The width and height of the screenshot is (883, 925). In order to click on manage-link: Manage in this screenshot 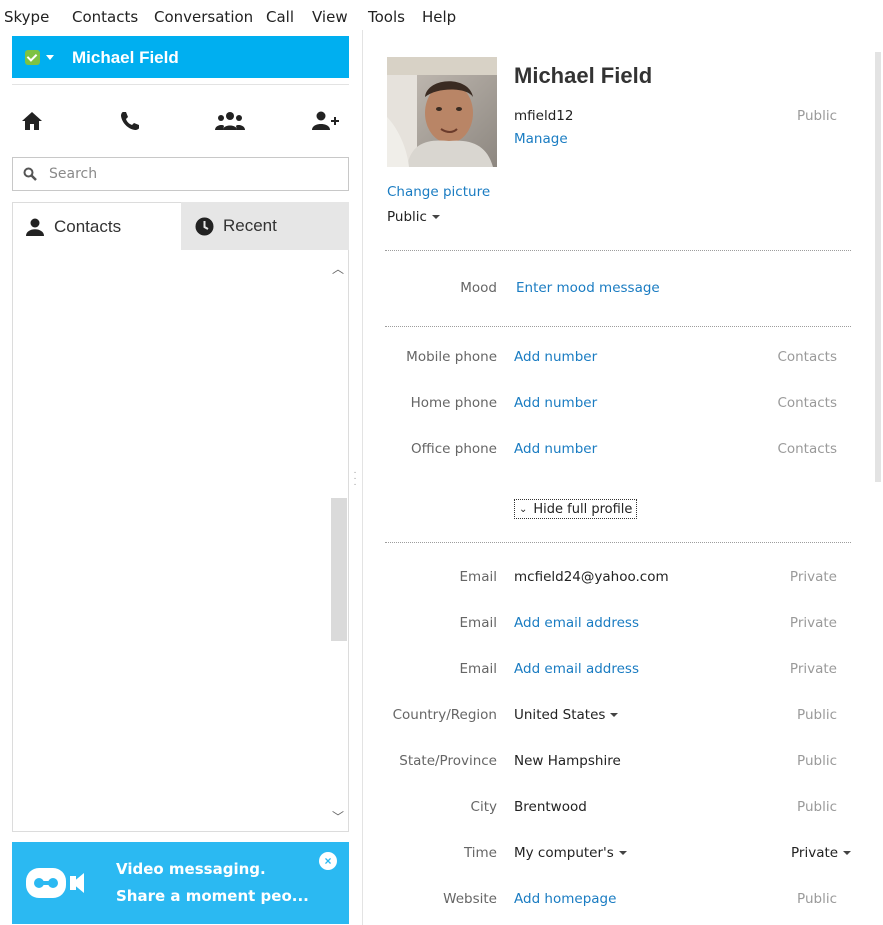, I will do `click(541, 139)`.